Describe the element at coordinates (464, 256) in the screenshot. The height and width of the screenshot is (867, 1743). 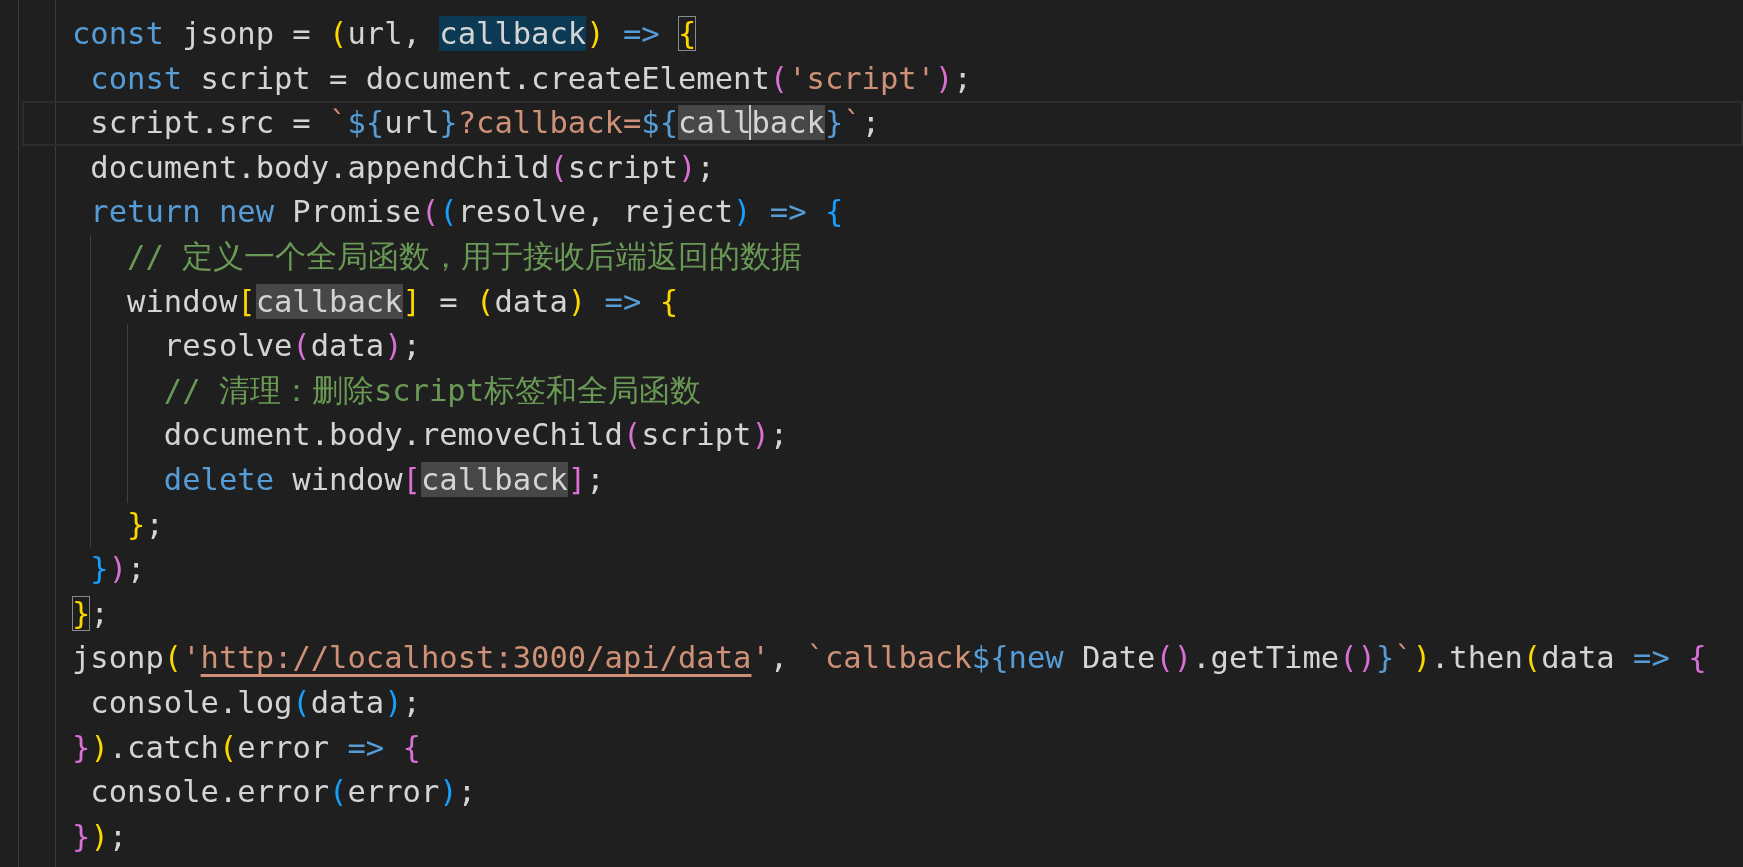
I see `code-comment: // 定义一个全局函数，用于接收后端返回的数据` at that location.